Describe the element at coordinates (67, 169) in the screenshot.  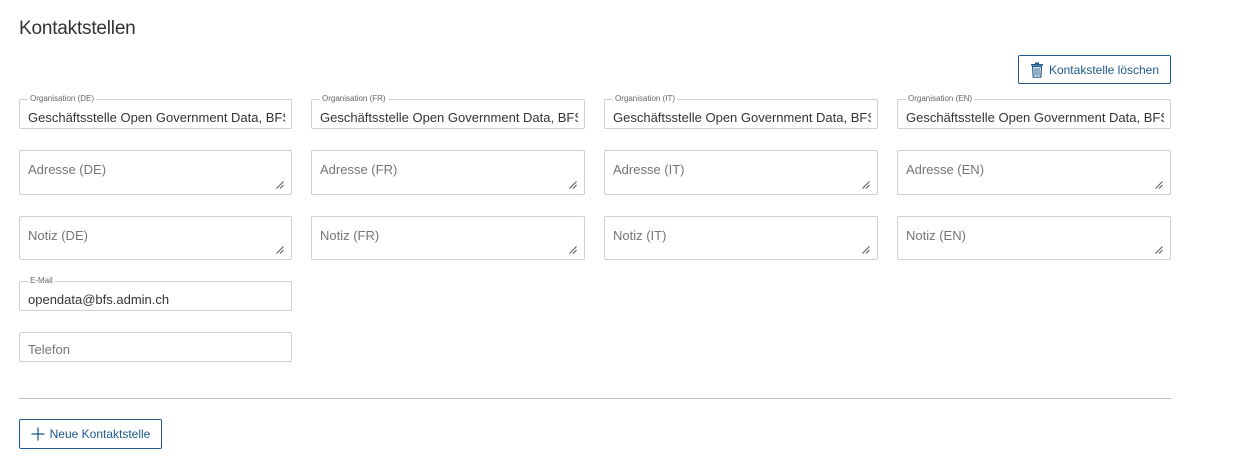
I see `adresse-de-placeholder: Adresse (DE)` at that location.